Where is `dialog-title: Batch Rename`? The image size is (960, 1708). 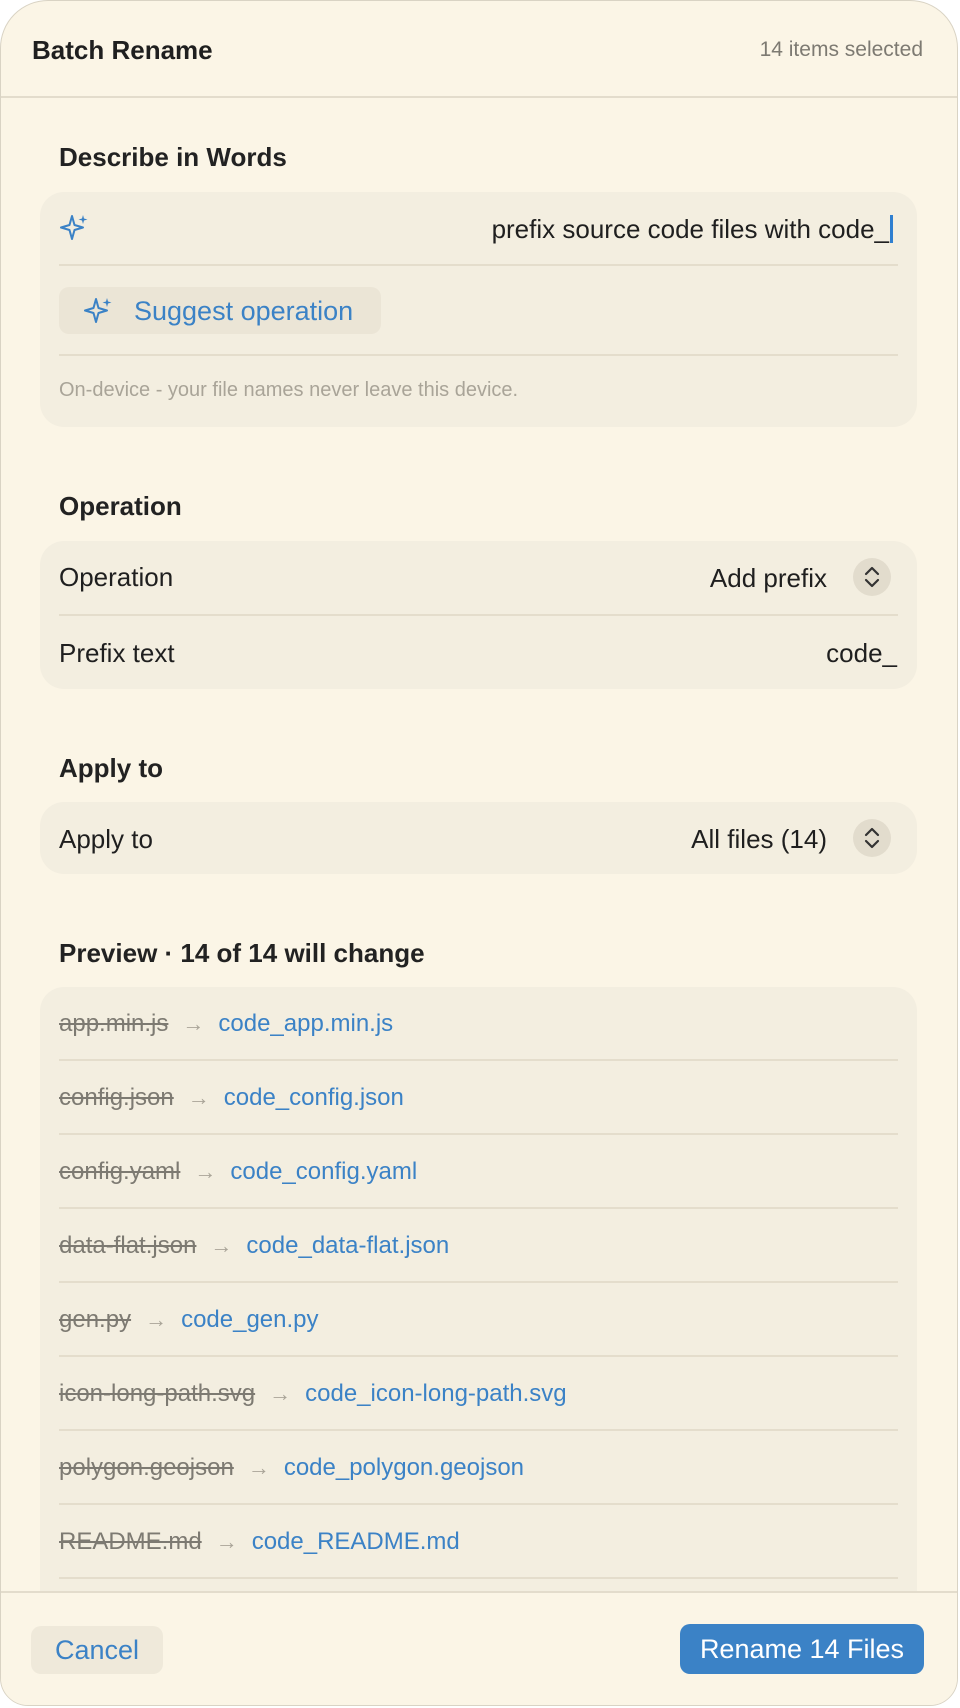
dialog-title: Batch Rename is located at coordinates (122, 50).